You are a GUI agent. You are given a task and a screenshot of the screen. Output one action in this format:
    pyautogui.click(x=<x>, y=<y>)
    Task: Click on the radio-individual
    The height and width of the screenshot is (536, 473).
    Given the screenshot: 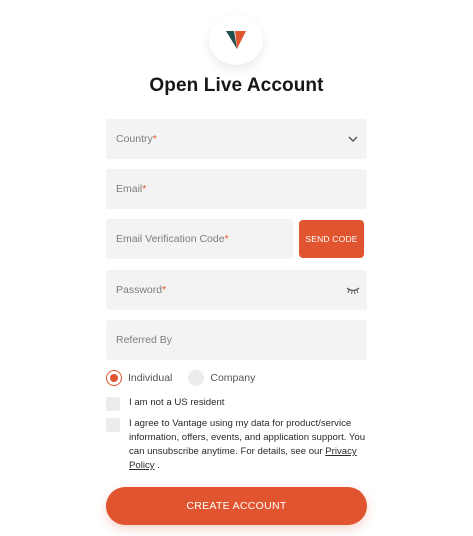 What is the action you would take?
    pyautogui.click(x=114, y=378)
    